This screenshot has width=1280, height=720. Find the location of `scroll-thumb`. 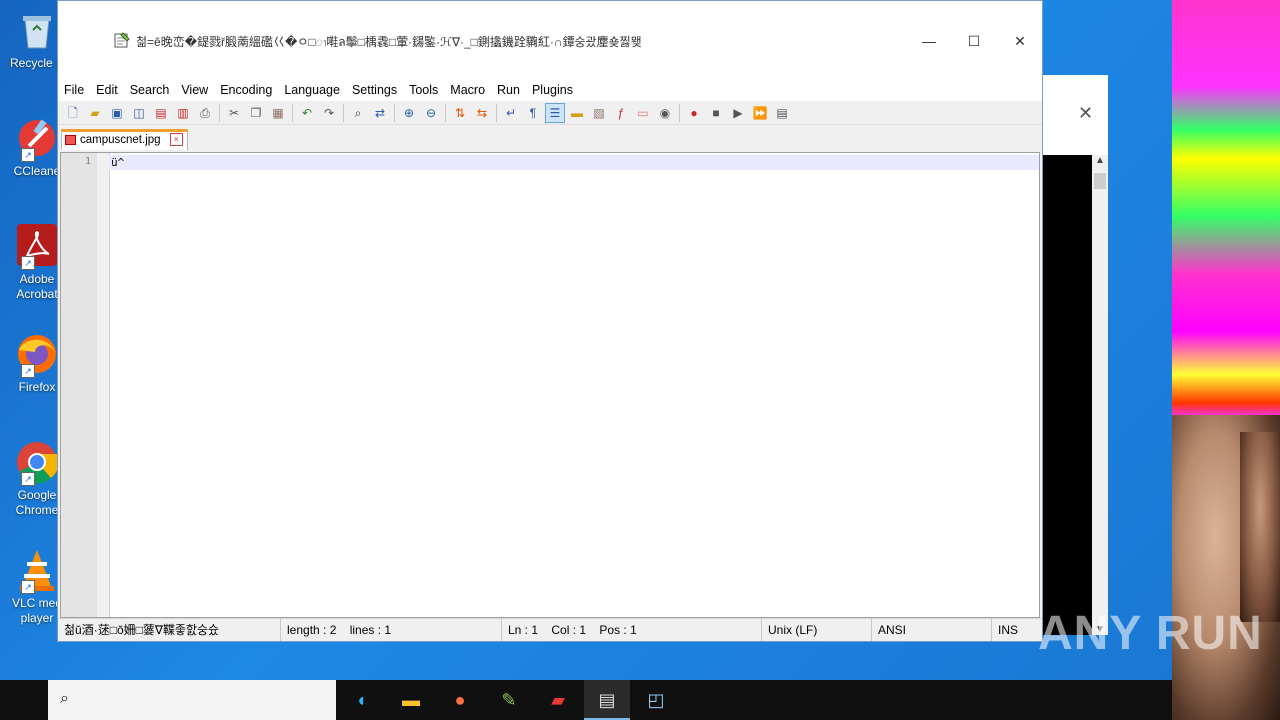

scroll-thumb is located at coordinates (1100, 181).